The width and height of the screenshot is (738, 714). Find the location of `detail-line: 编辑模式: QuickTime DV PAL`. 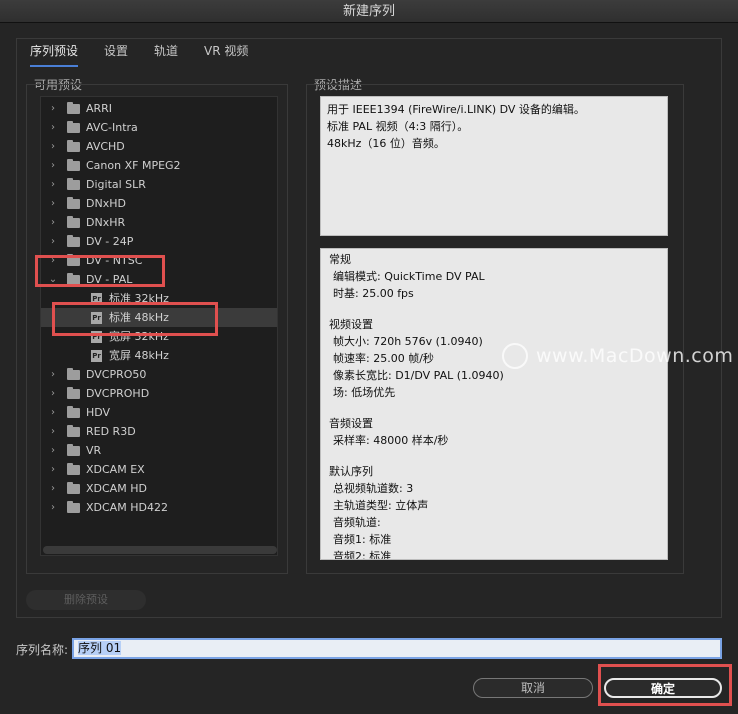

detail-line: 编辑模式: QuickTime DV PAL is located at coordinates (409, 276).